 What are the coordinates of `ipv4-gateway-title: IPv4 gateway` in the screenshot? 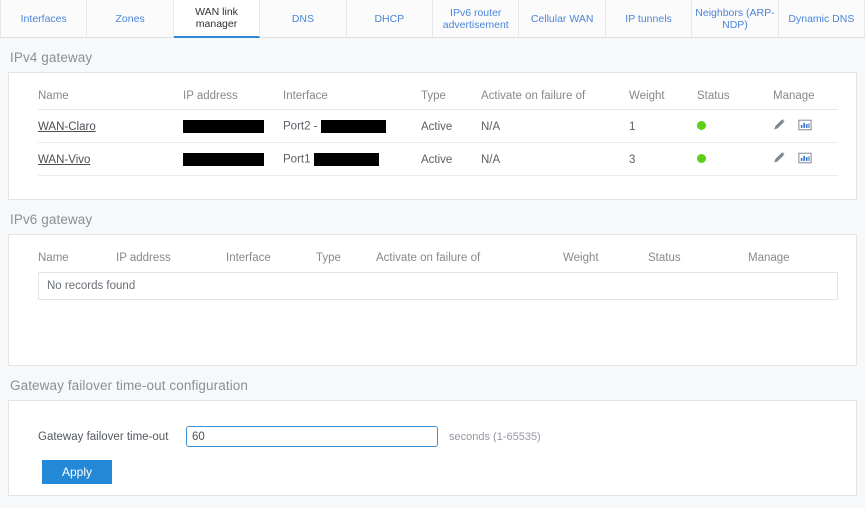 It's located at (51, 57).